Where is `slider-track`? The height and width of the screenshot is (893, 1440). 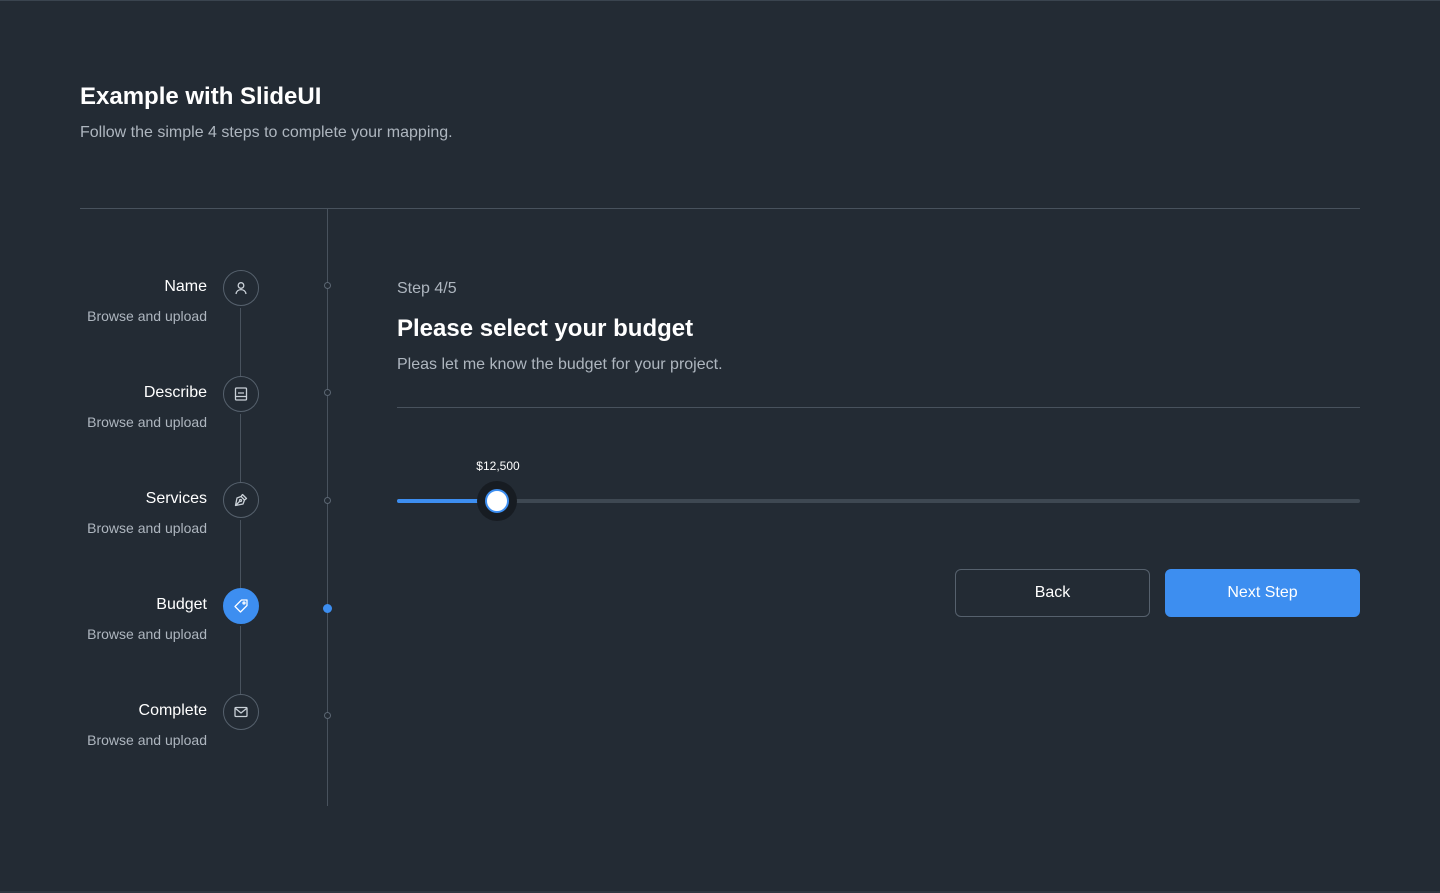 slider-track is located at coordinates (878, 501).